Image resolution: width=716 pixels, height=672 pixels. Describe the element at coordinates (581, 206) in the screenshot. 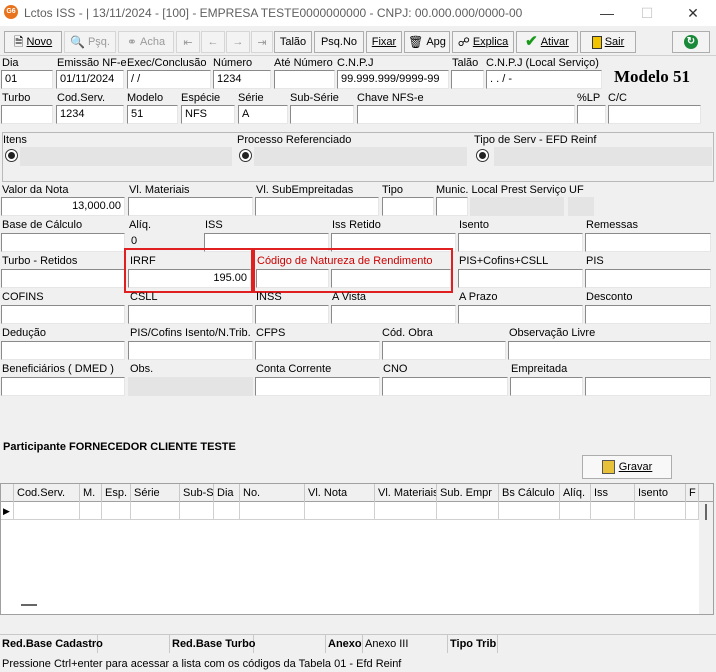

I see `uf-input` at that location.